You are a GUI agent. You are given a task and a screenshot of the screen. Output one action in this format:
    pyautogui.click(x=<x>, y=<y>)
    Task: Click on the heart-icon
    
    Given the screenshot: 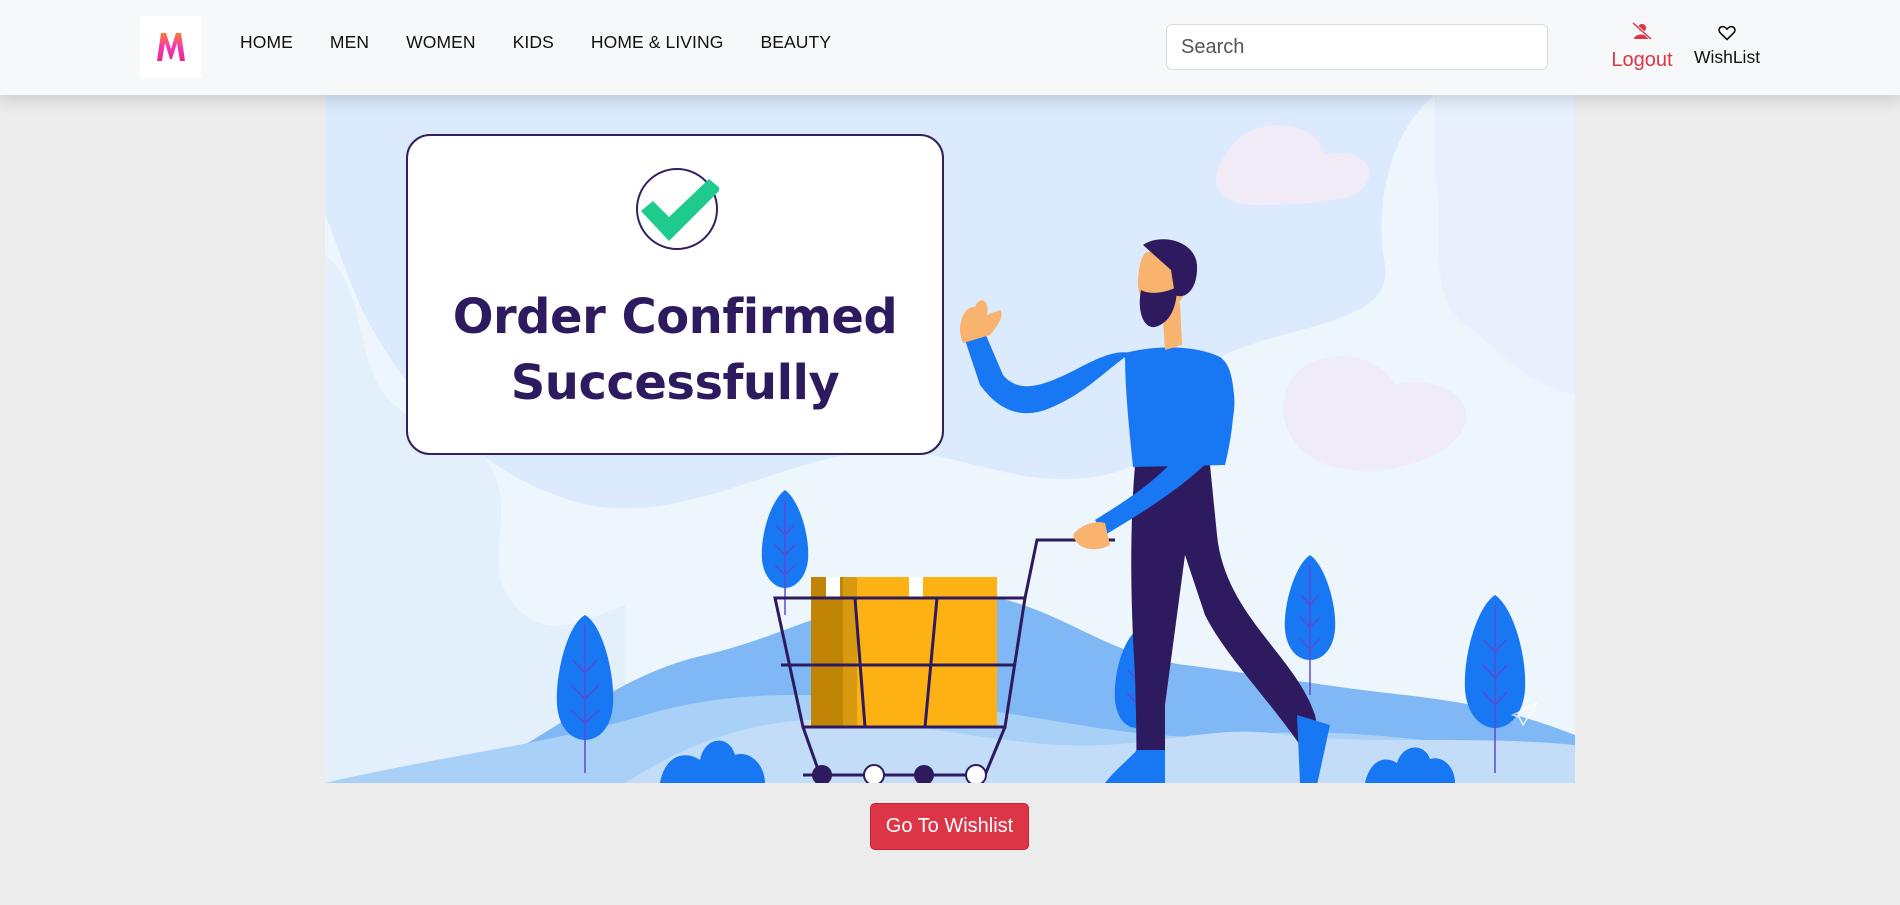 What is the action you would take?
    pyautogui.click(x=1727, y=33)
    